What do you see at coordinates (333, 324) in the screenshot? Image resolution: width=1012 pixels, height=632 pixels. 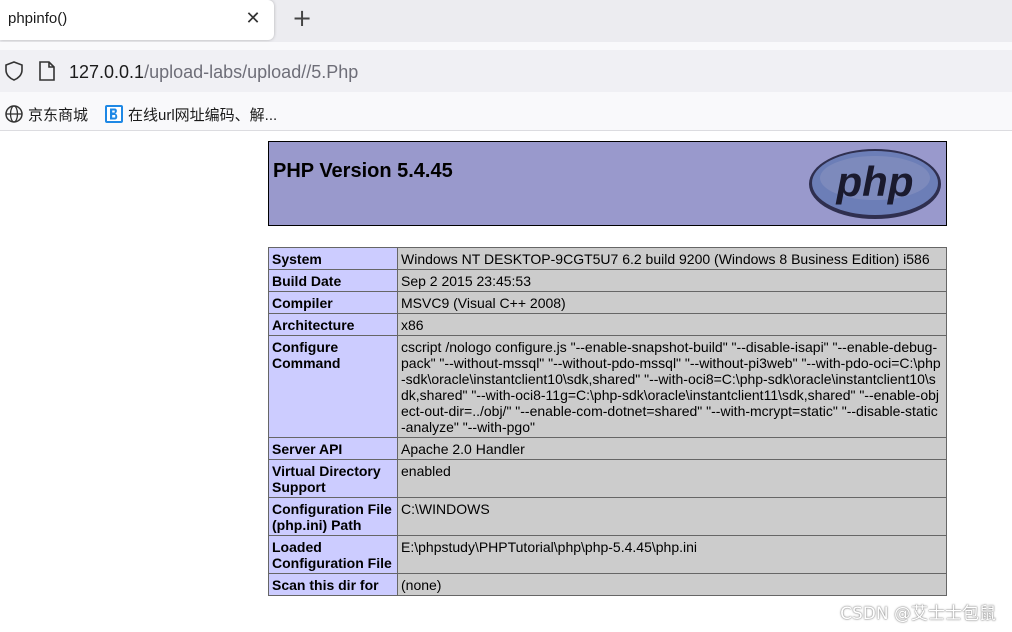 I see `row-key: Architecture` at bounding box center [333, 324].